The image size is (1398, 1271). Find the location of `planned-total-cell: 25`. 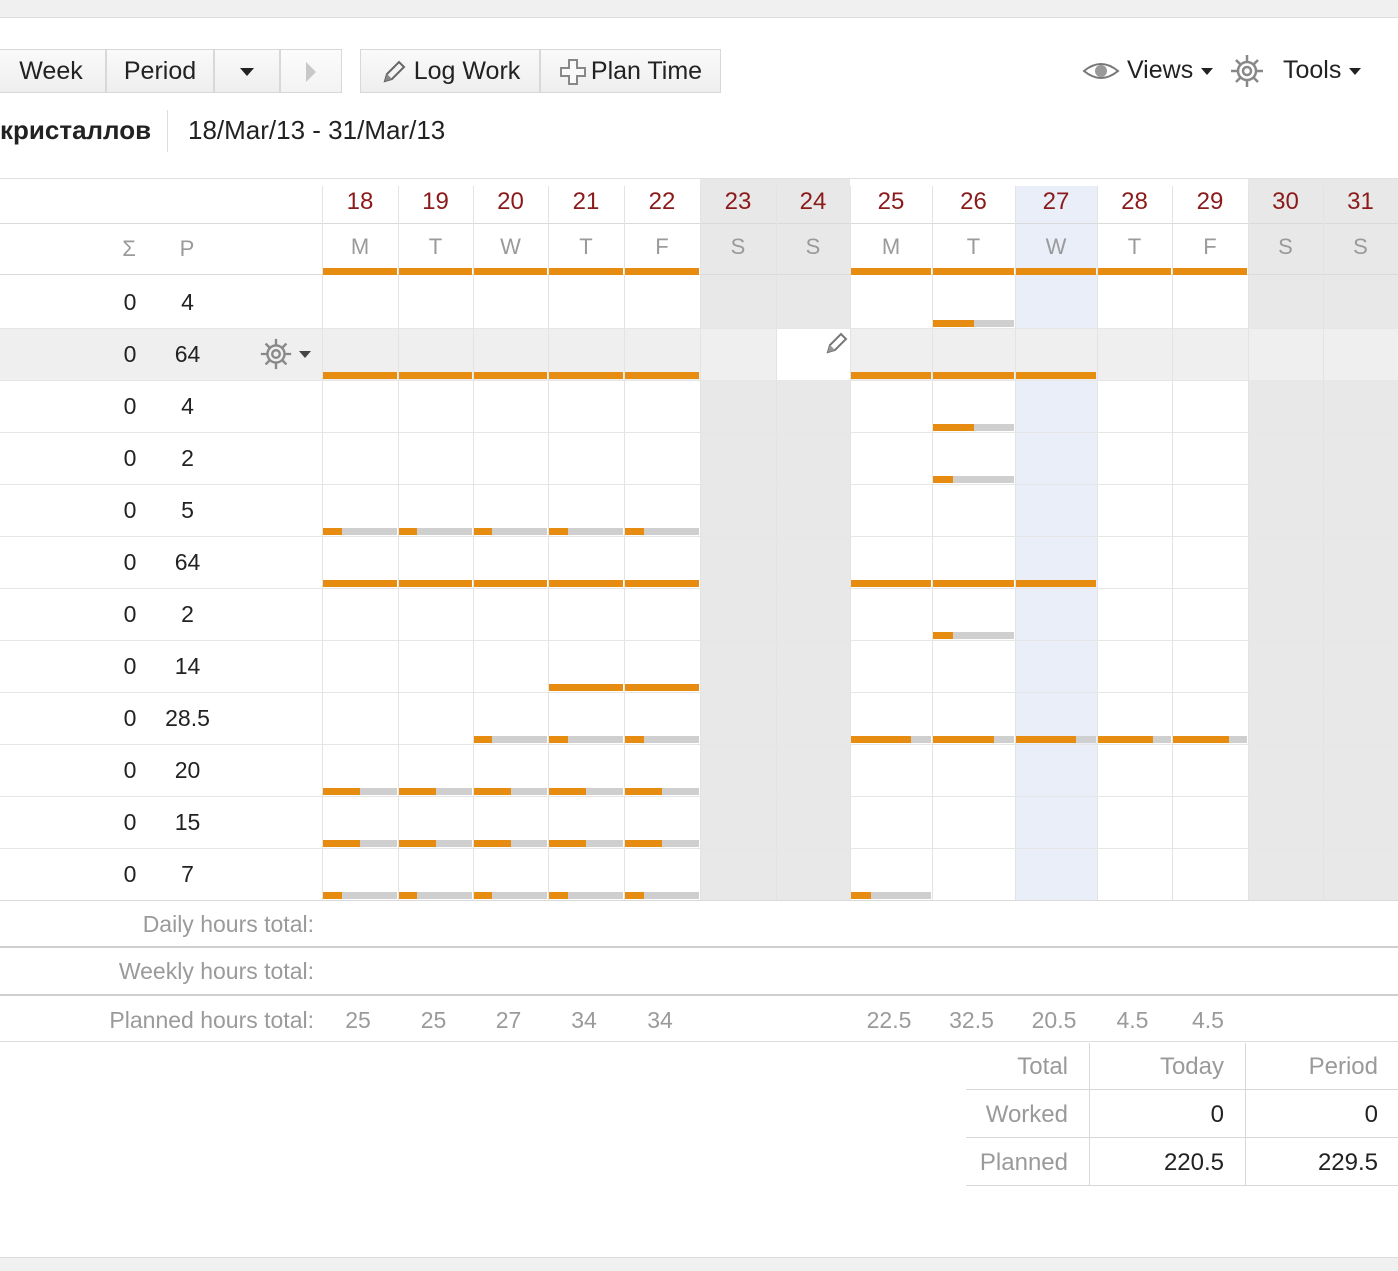

planned-total-cell: 25 is located at coordinates (433, 1020).